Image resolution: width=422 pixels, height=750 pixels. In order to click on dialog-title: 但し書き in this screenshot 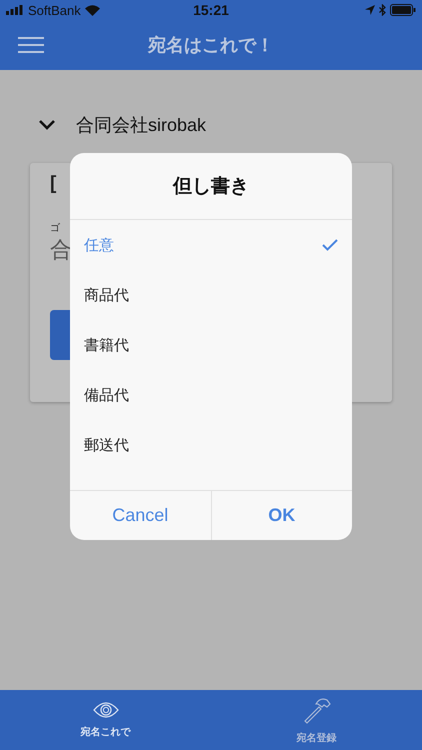, I will do `click(211, 187)`.